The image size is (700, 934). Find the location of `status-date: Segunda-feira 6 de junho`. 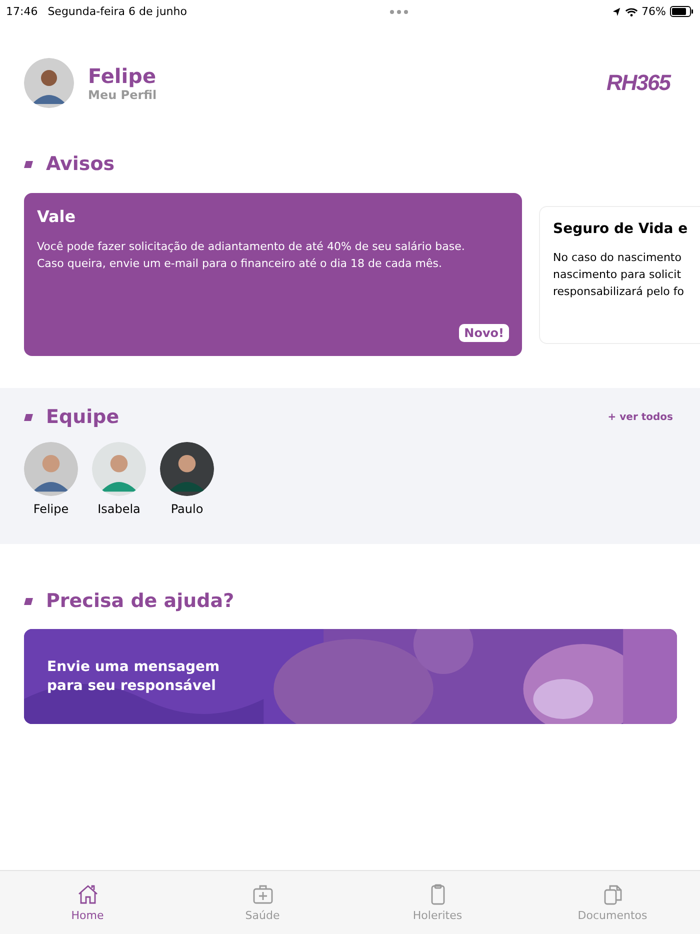

status-date: Segunda-feira 6 de junho is located at coordinates (117, 11).